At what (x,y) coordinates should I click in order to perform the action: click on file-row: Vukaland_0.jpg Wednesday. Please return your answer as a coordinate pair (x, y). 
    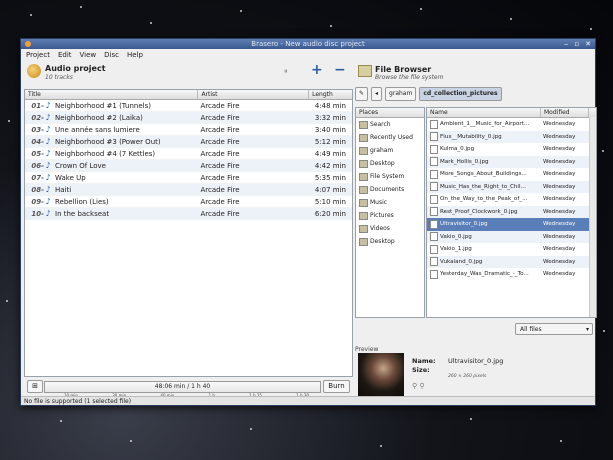
    Looking at the image, I should click on (511, 261).